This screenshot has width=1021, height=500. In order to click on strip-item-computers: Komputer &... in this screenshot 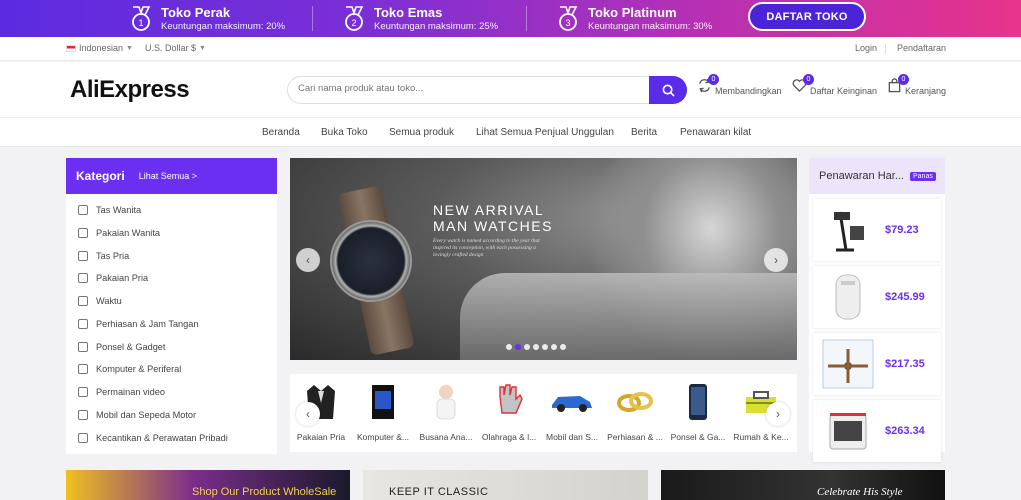, I will do `click(383, 412)`.